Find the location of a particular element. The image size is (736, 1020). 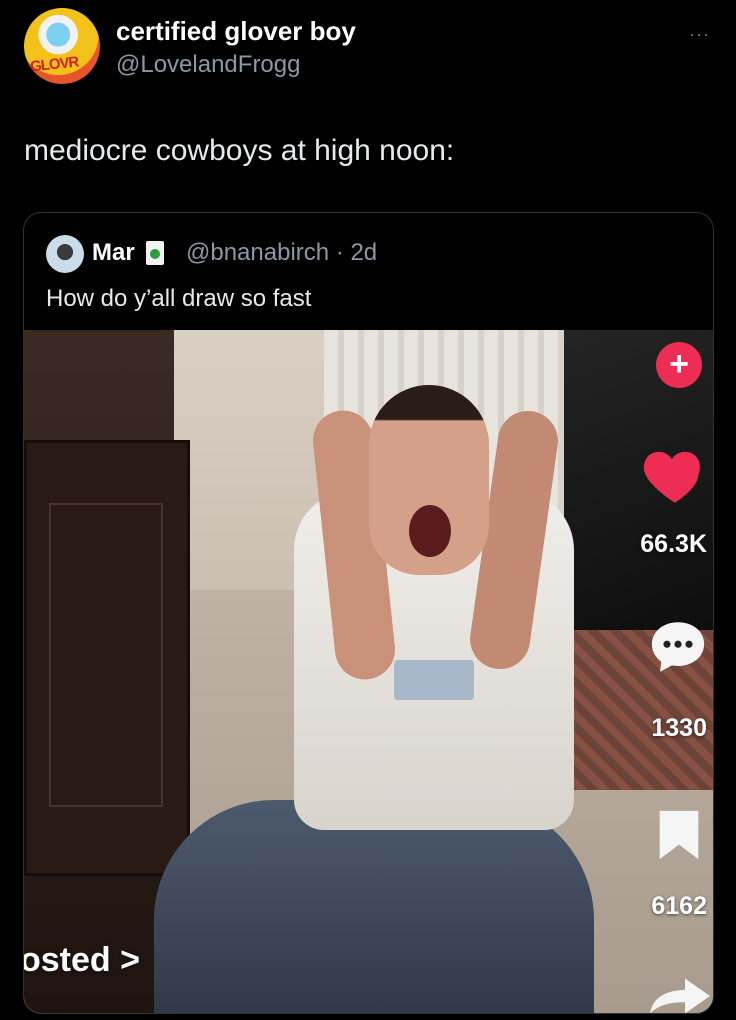

person-legs is located at coordinates (374, 906).